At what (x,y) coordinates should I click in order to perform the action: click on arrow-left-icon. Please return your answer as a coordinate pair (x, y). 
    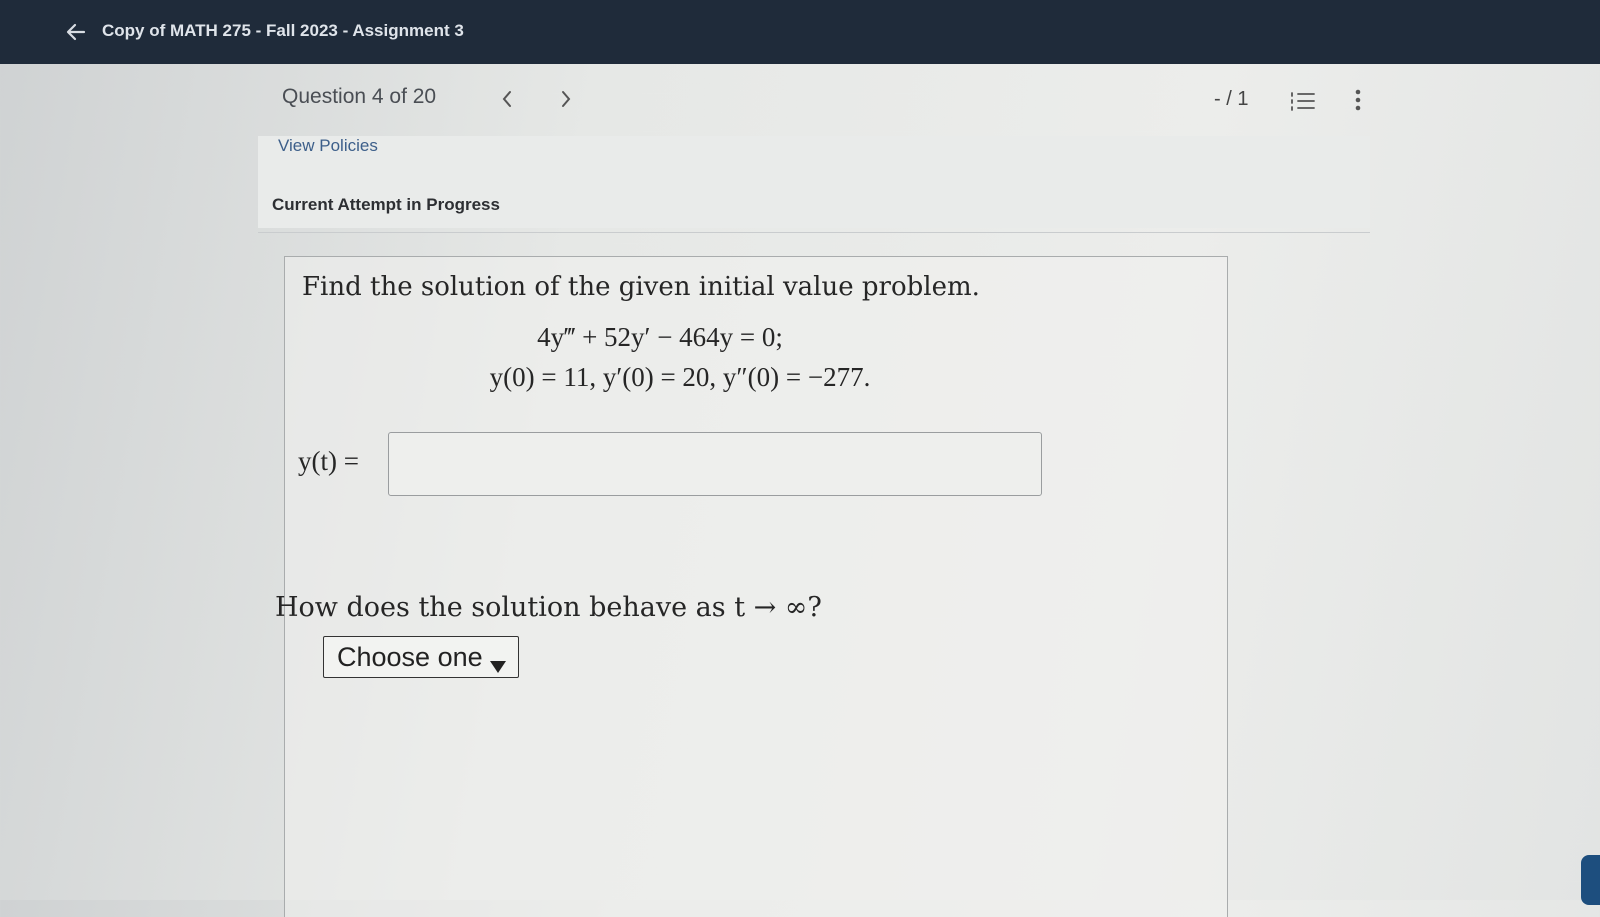
    Looking at the image, I should click on (76, 32).